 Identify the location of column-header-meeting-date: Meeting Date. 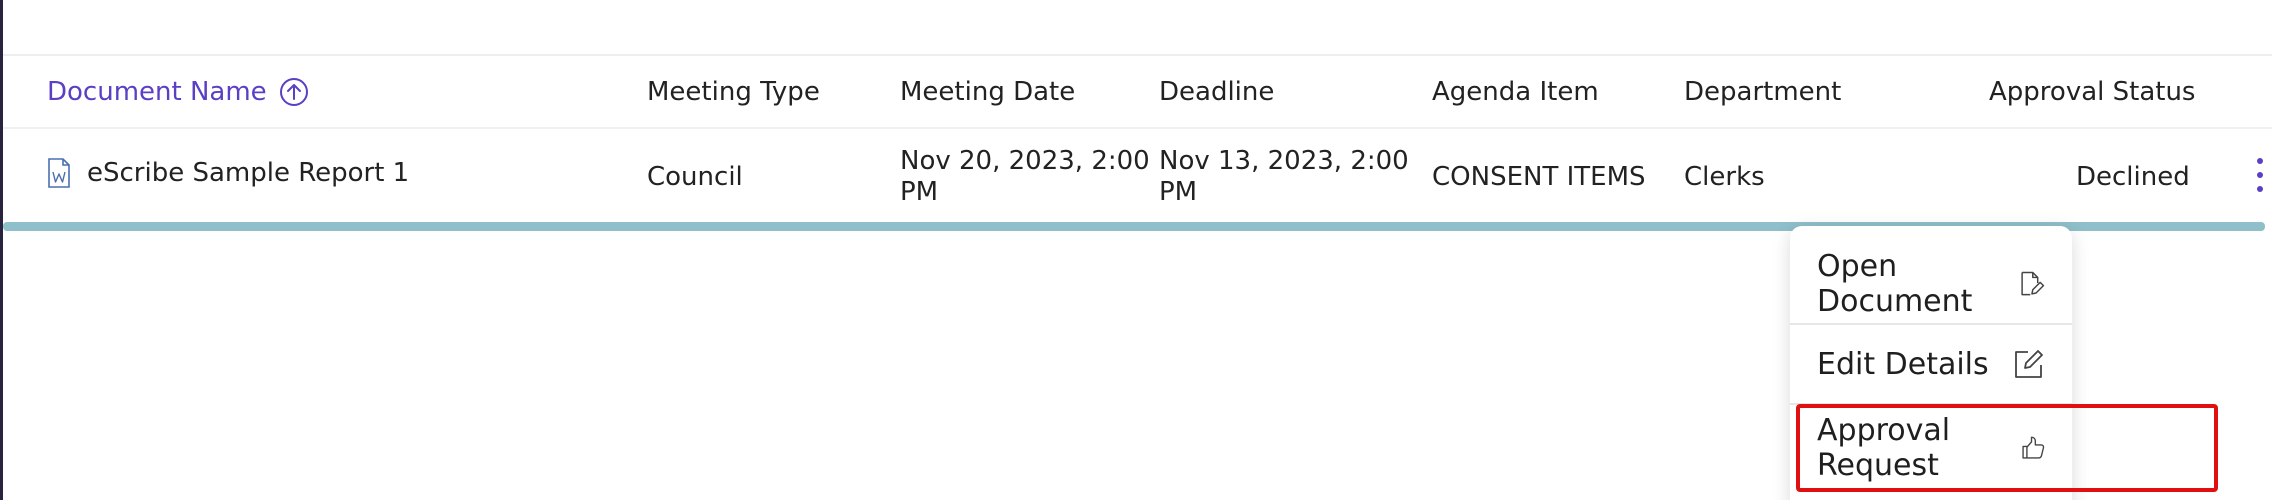
(987, 92).